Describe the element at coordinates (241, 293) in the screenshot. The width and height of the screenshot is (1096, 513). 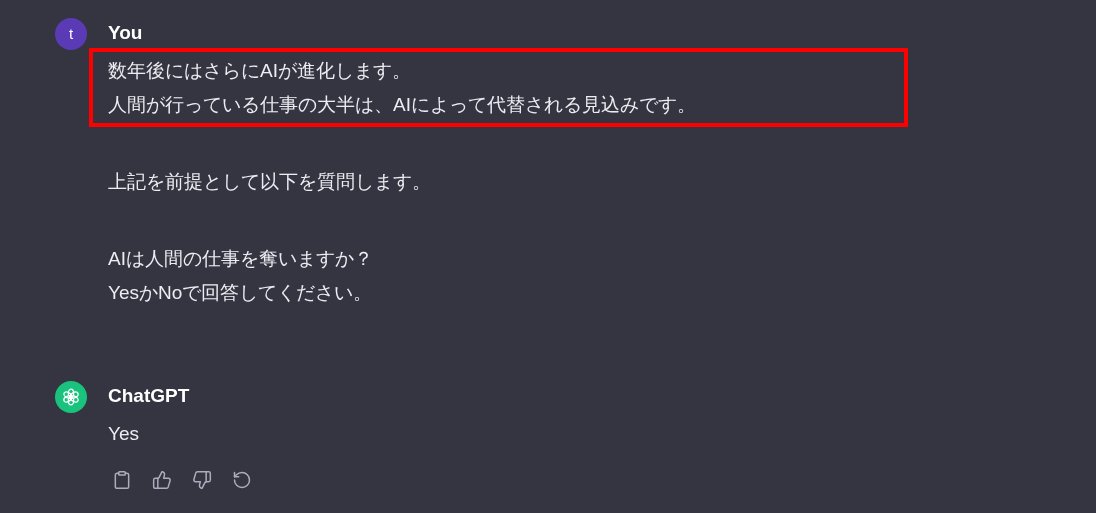
I see `message-text: YesかNoで回答してください。` at that location.